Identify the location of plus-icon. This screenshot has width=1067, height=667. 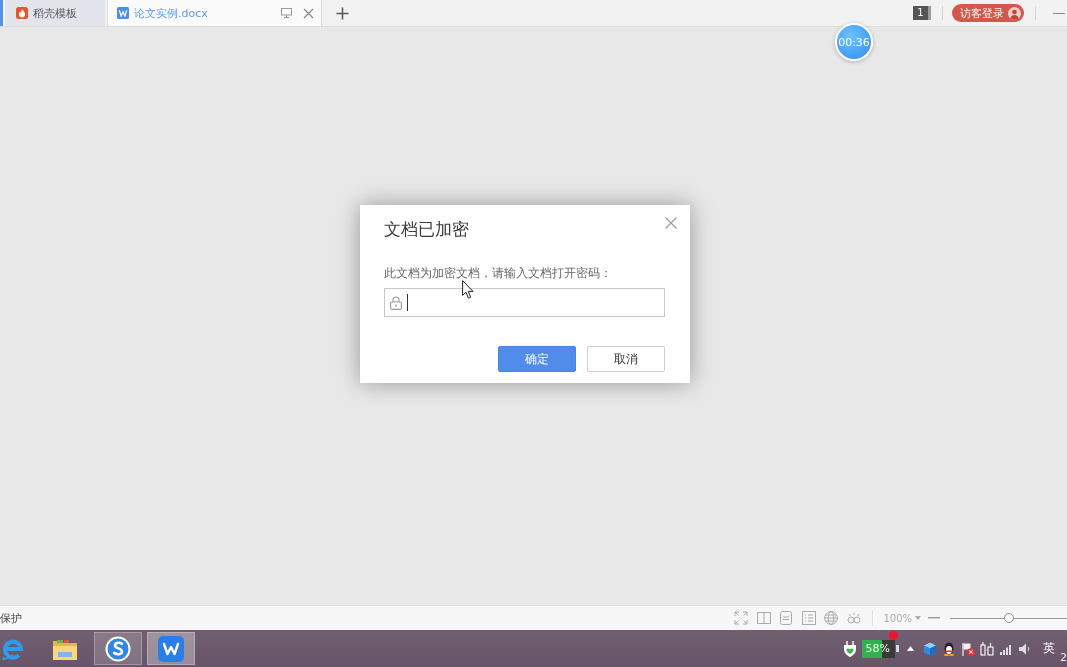
(342, 13).